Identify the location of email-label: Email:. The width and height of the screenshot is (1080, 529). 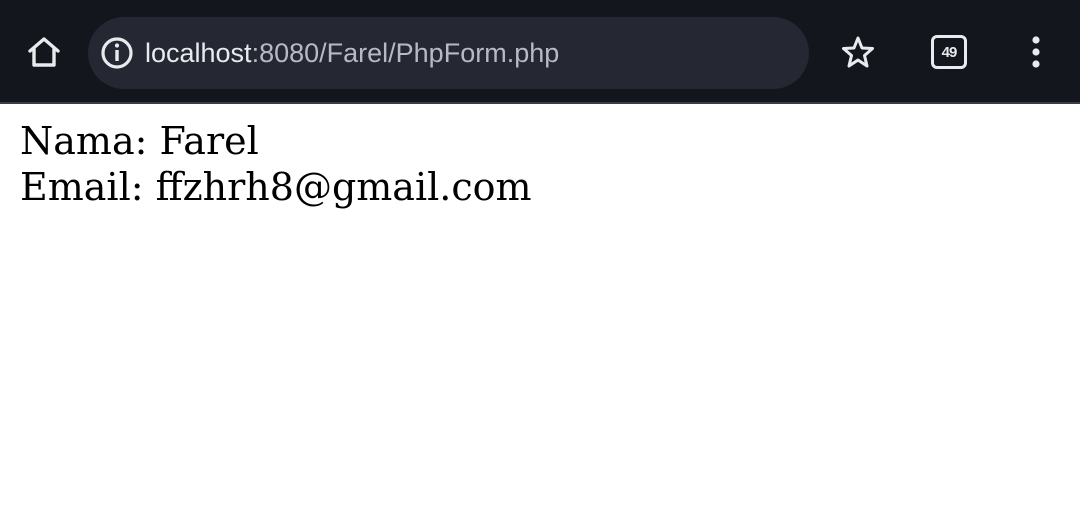
(82, 187).